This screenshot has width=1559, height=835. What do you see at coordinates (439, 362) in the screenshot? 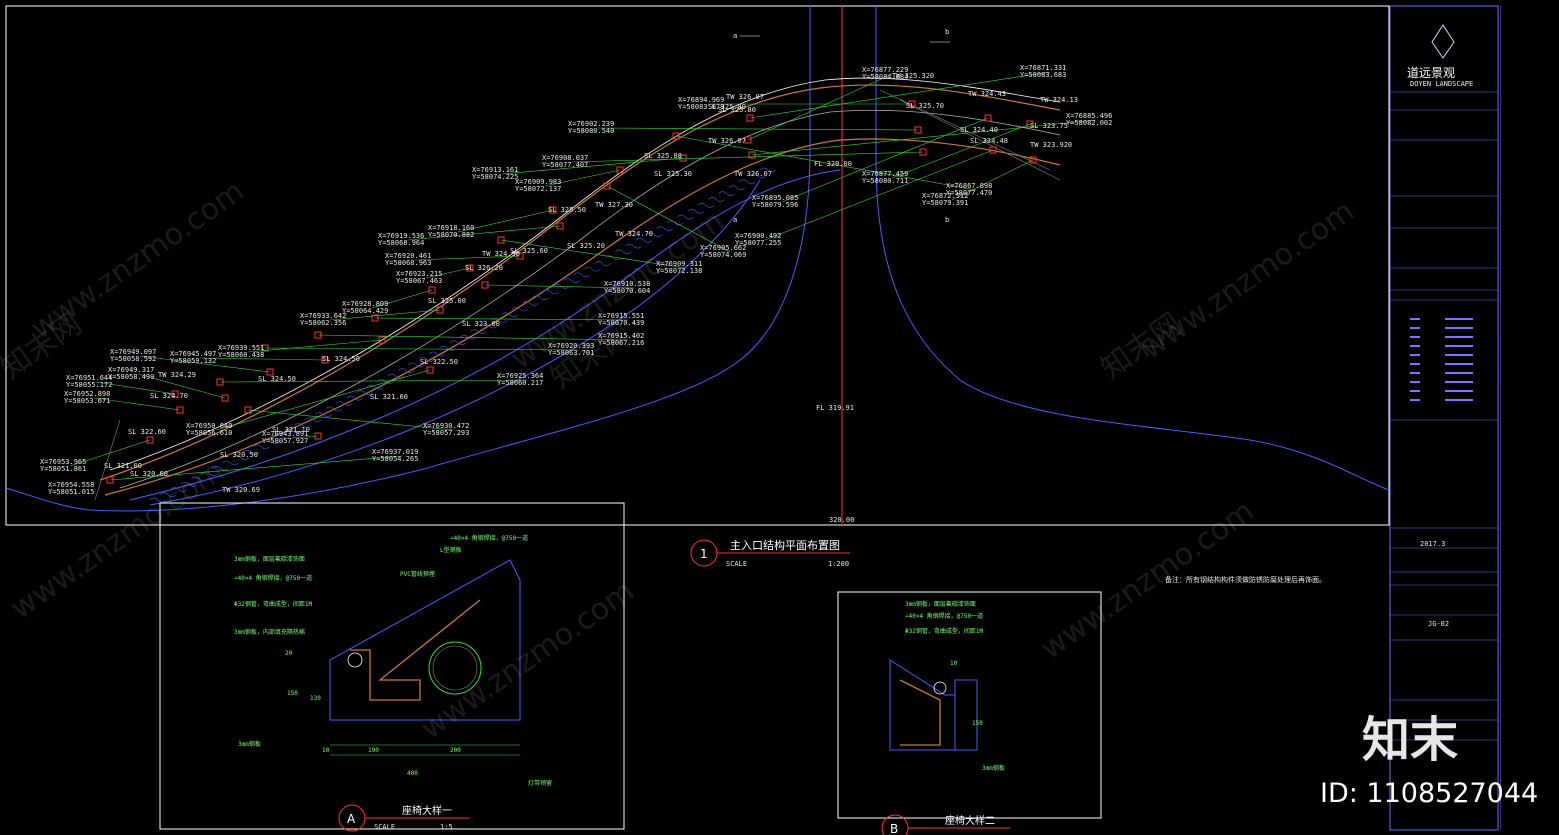
I see `level-label: SL 322.50` at bounding box center [439, 362].